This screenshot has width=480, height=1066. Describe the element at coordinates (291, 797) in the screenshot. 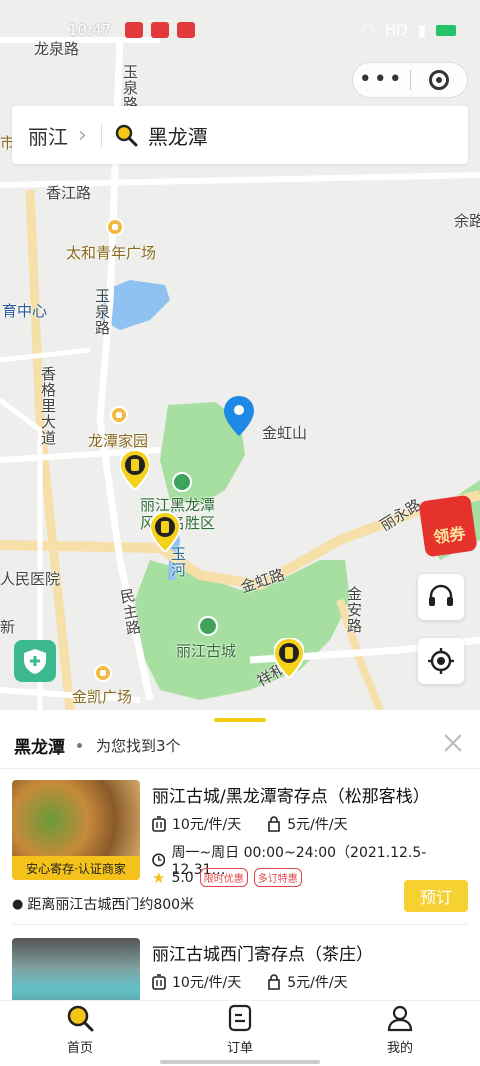

I see `store-name: 丽江古城/黑龙潭寄存点（松那客栈）` at that location.